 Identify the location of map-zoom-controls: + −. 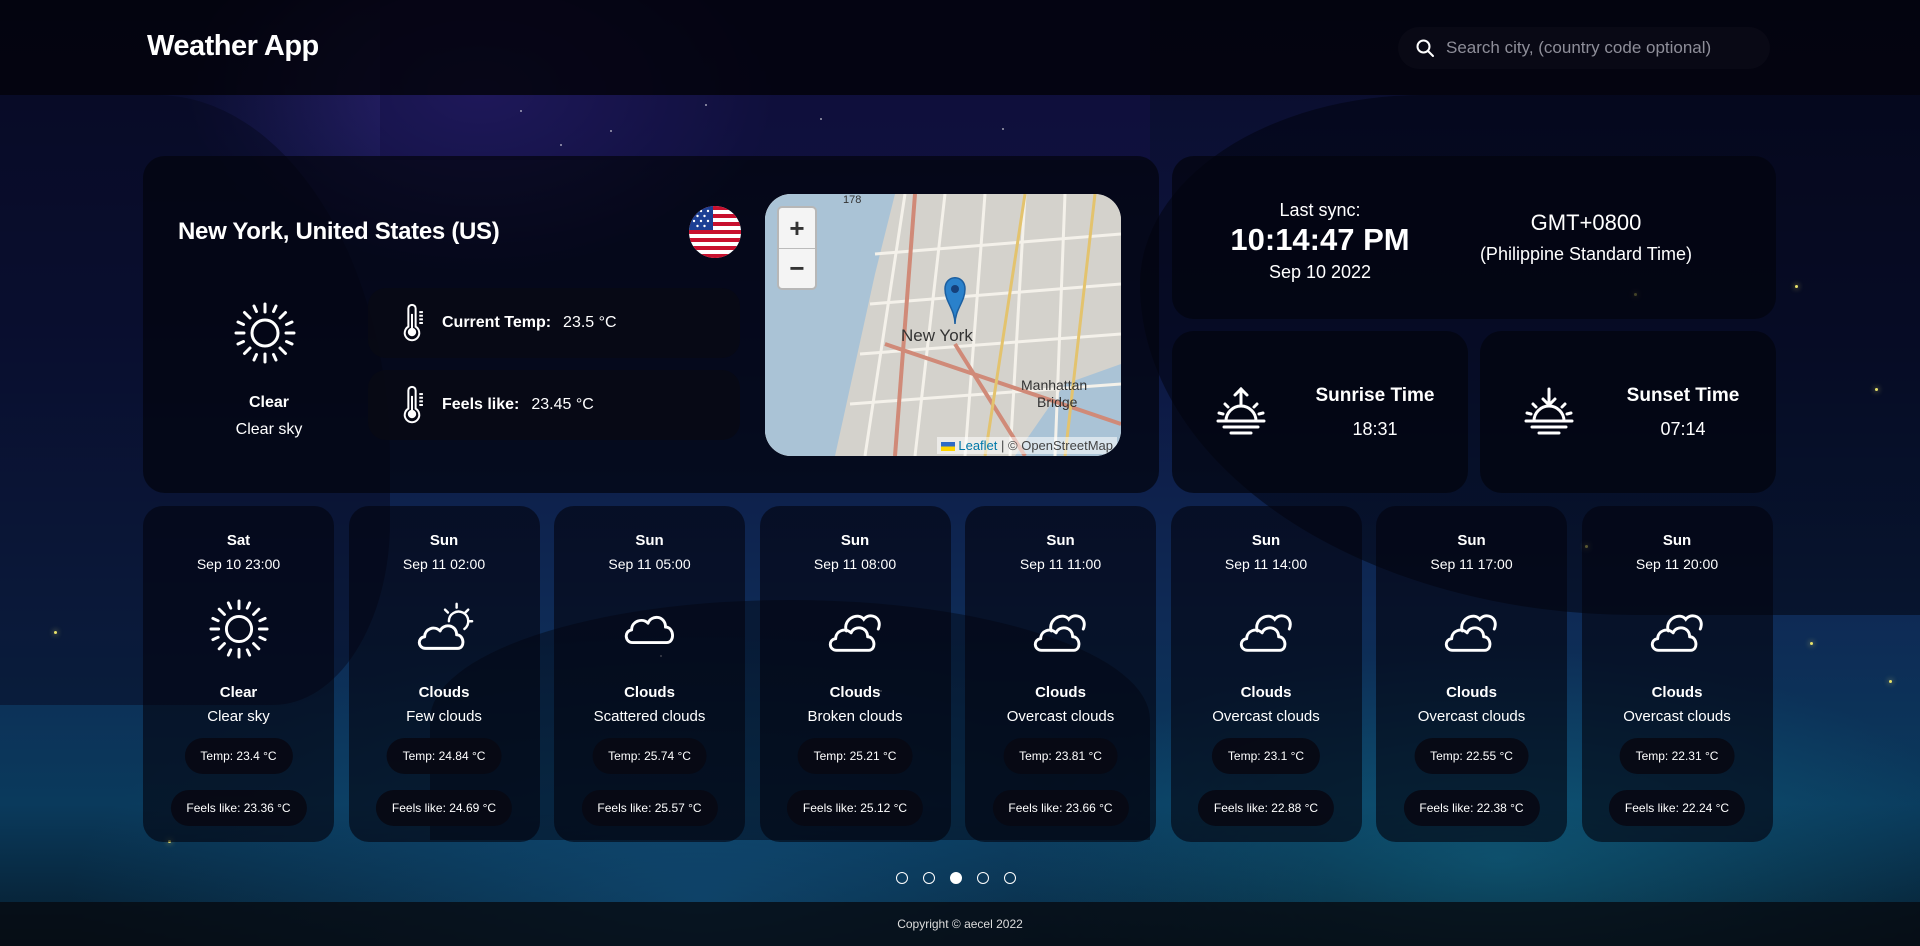
(797, 248).